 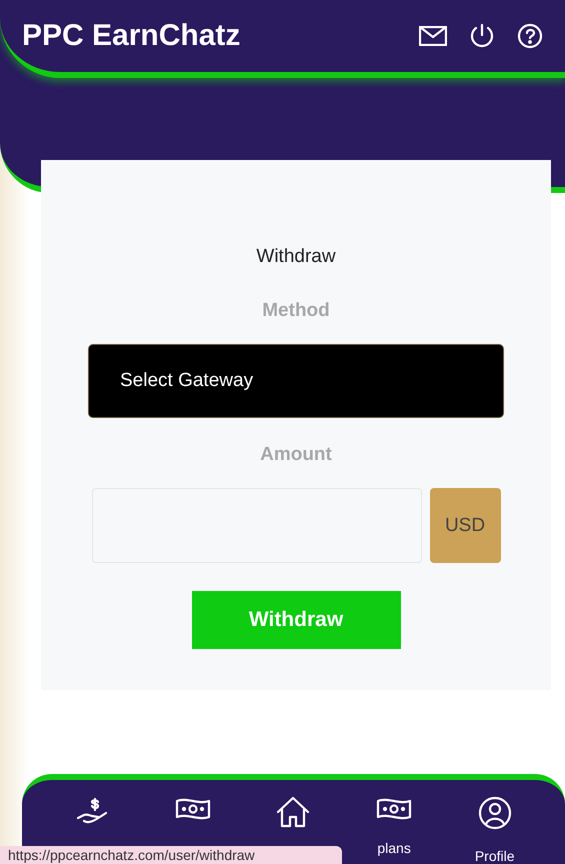 What do you see at coordinates (296, 311) in the screenshot?
I see `method-label: Method` at bounding box center [296, 311].